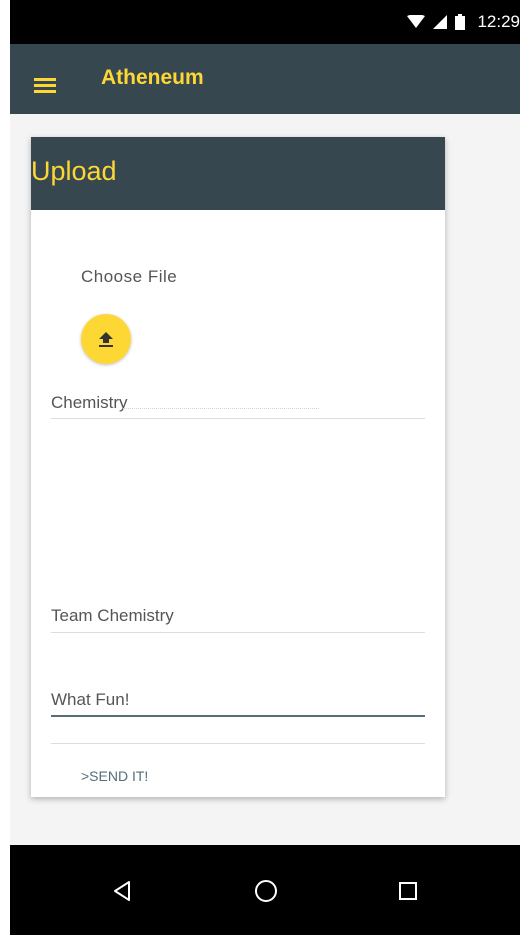  What do you see at coordinates (89, 402) in the screenshot?
I see `subject-value: Chemistry` at bounding box center [89, 402].